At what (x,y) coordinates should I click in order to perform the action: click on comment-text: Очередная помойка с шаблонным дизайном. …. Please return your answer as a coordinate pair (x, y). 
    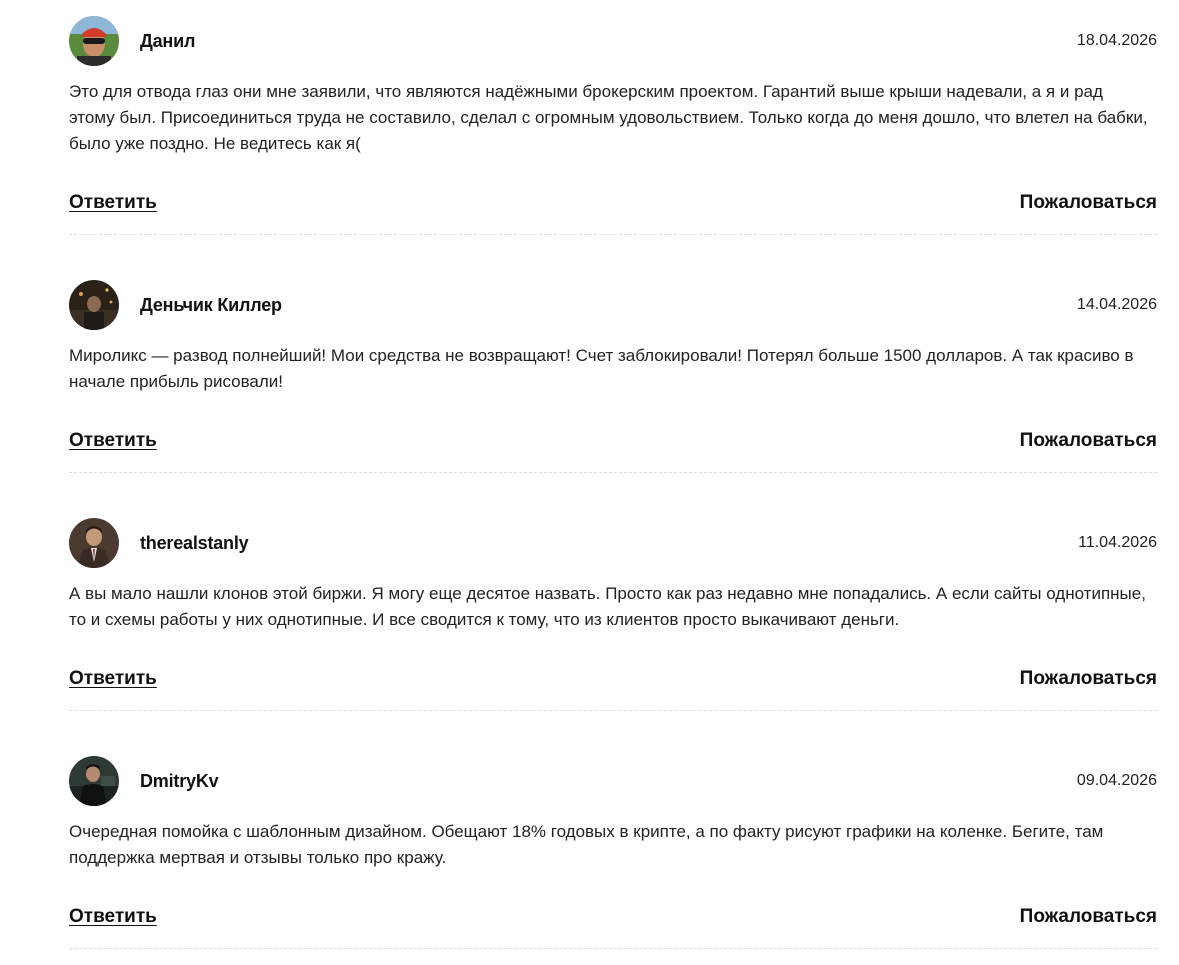
    Looking at the image, I should click on (586, 844).